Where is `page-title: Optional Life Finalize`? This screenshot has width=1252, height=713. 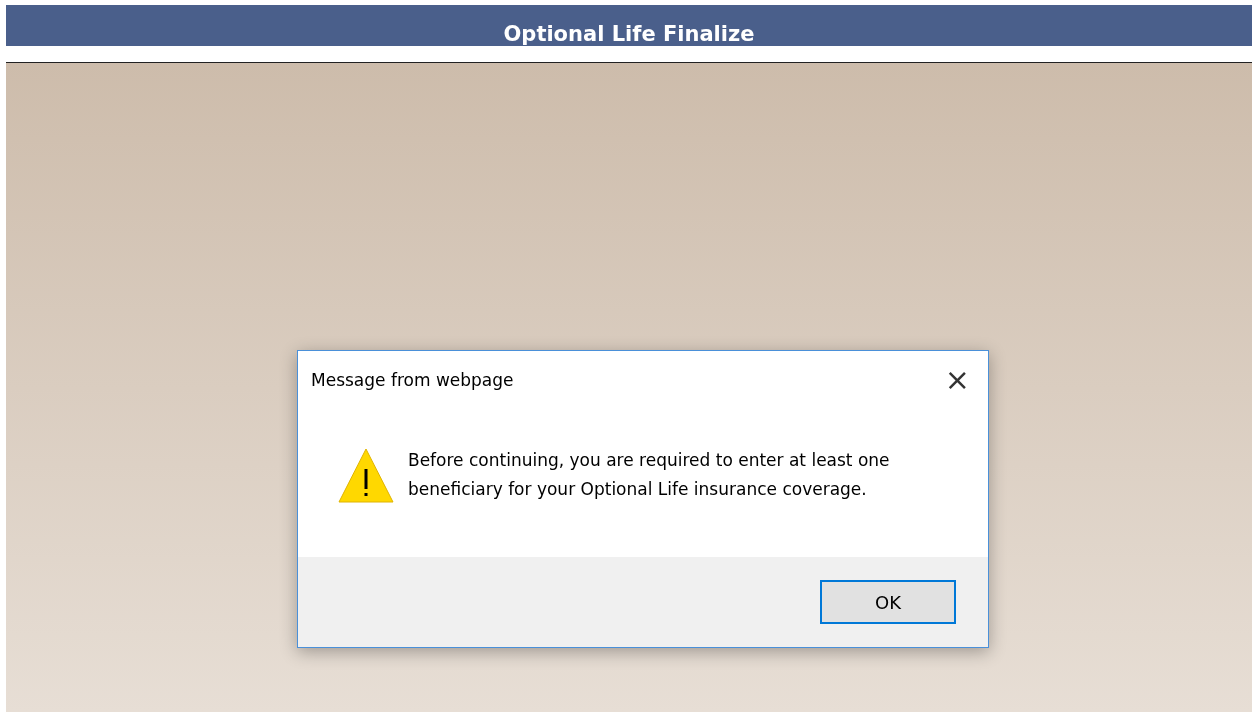
page-title: Optional Life Finalize is located at coordinates (629, 34).